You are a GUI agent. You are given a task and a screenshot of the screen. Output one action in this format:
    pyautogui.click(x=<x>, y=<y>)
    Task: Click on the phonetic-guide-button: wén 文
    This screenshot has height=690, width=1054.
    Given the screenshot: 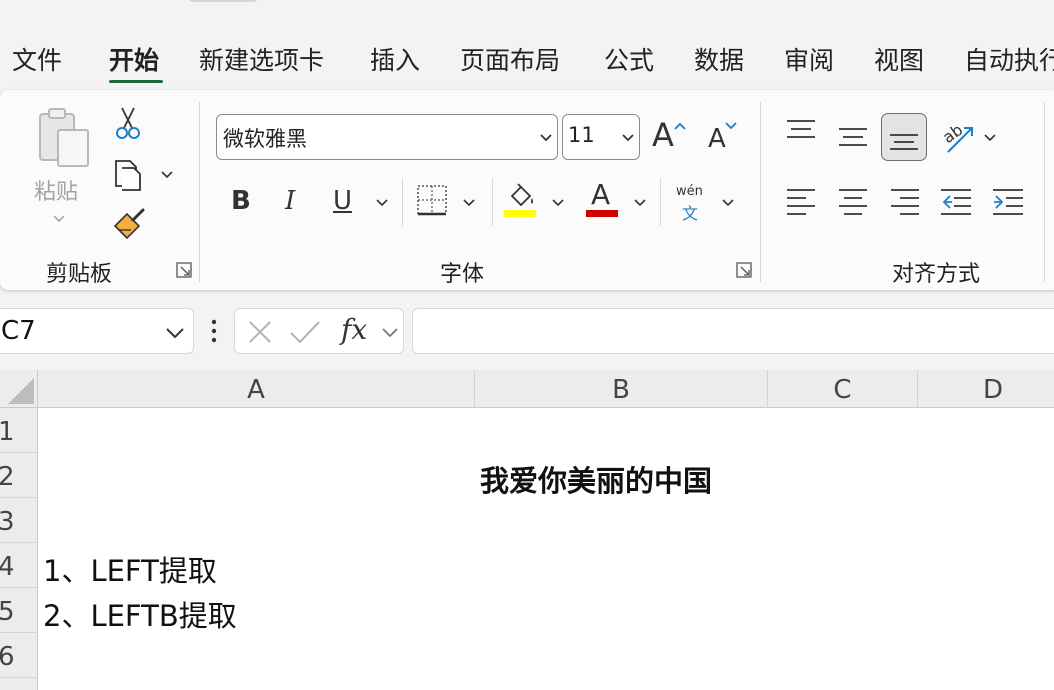 What is the action you would take?
    pyautogui.click(x=691, y=204)
    